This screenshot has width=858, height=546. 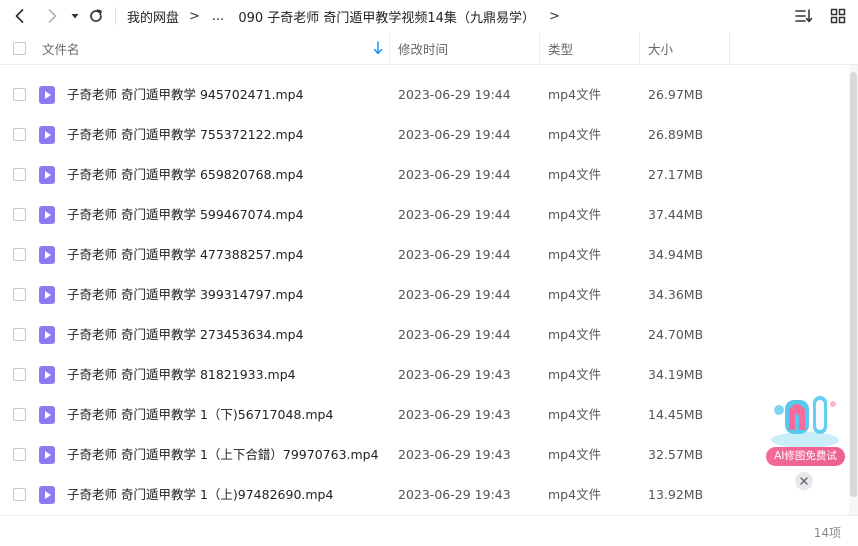 What do you see at coordinates (200, 495) in the screenshot?
I see `file-name: 子奇老师 奇门遁甲教学 1（上)97482690.mp4` at bounding box center [200, 495].